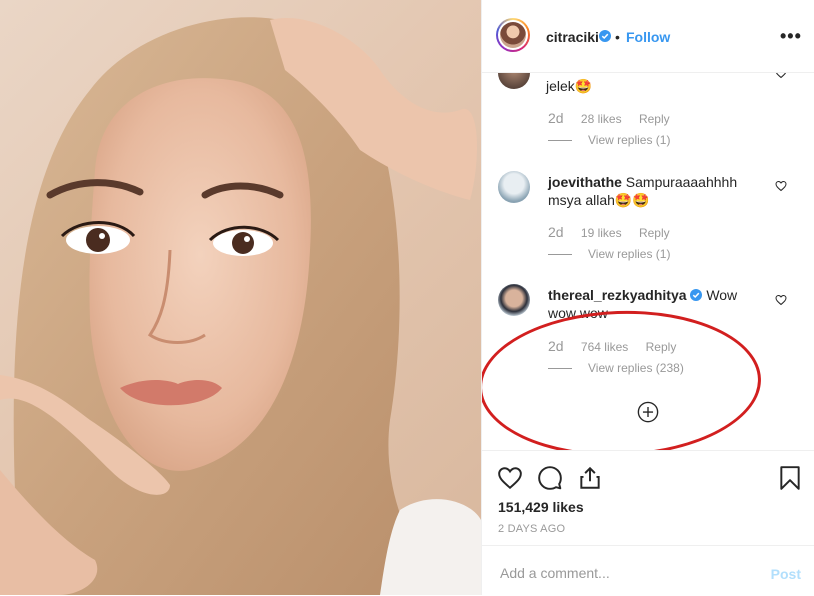 This screenshot has width=814, height=596. What do you see at coordinates (513, 35) in the screenshot?
I see `author-avatar` at bounding box center [513, 35].